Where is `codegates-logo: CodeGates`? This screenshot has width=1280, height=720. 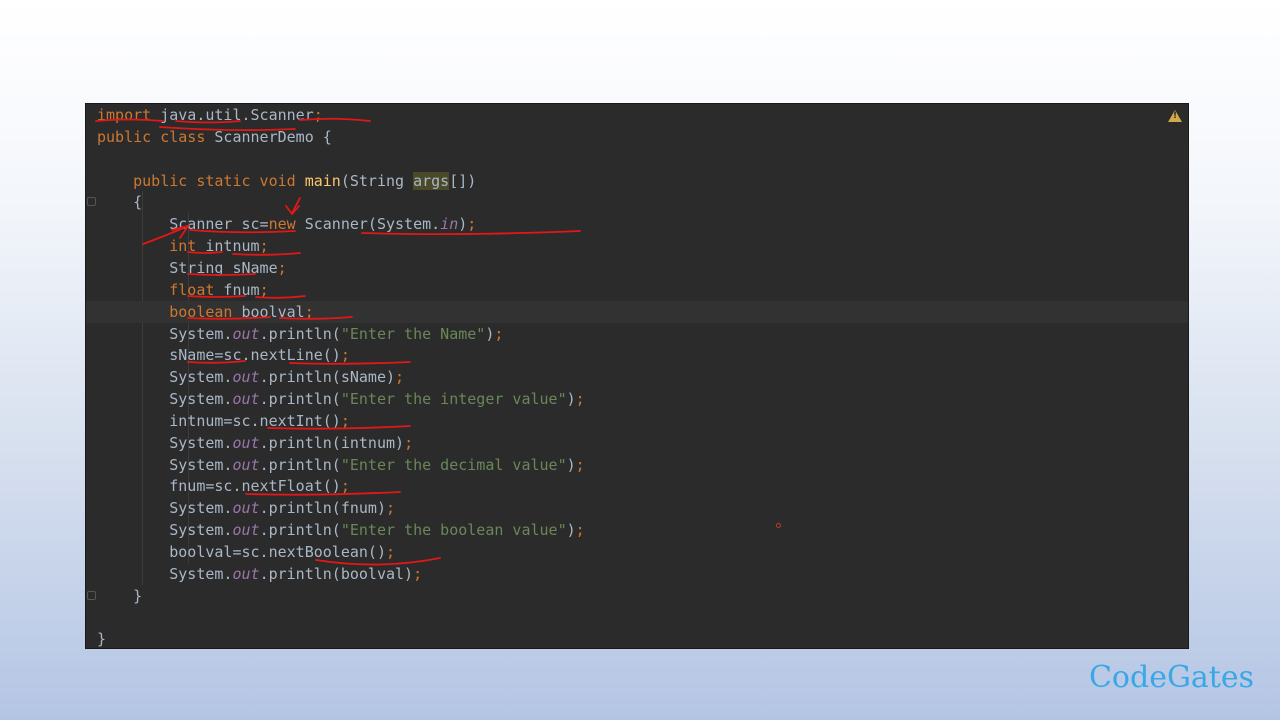
codegates-logo: CodeGates is located at coordinates (1171, 677).